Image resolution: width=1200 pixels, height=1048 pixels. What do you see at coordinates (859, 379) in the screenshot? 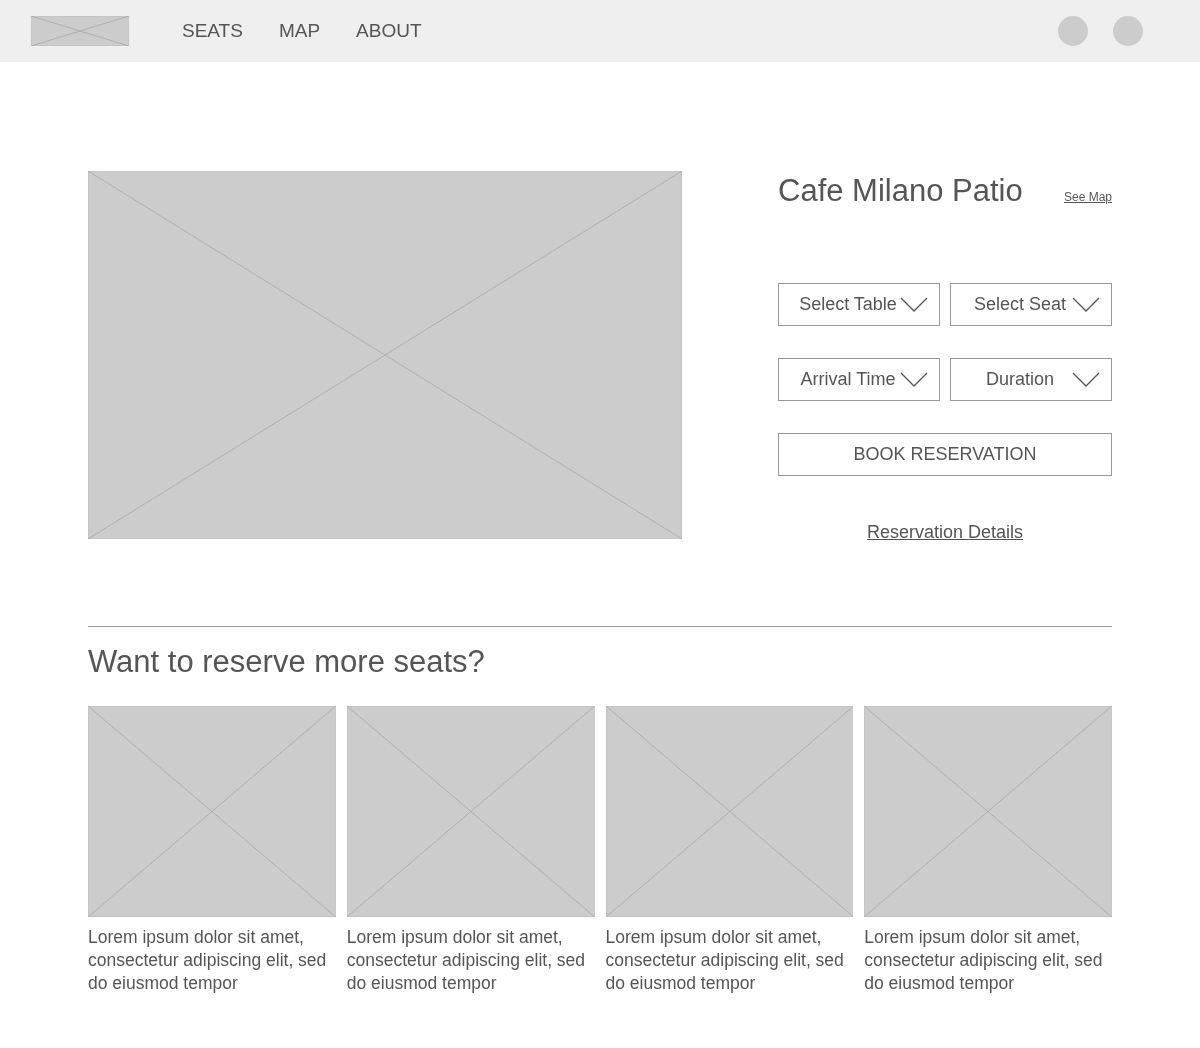
I see `dropdown-select: Arrival Time` at bounding box center [859, 379].